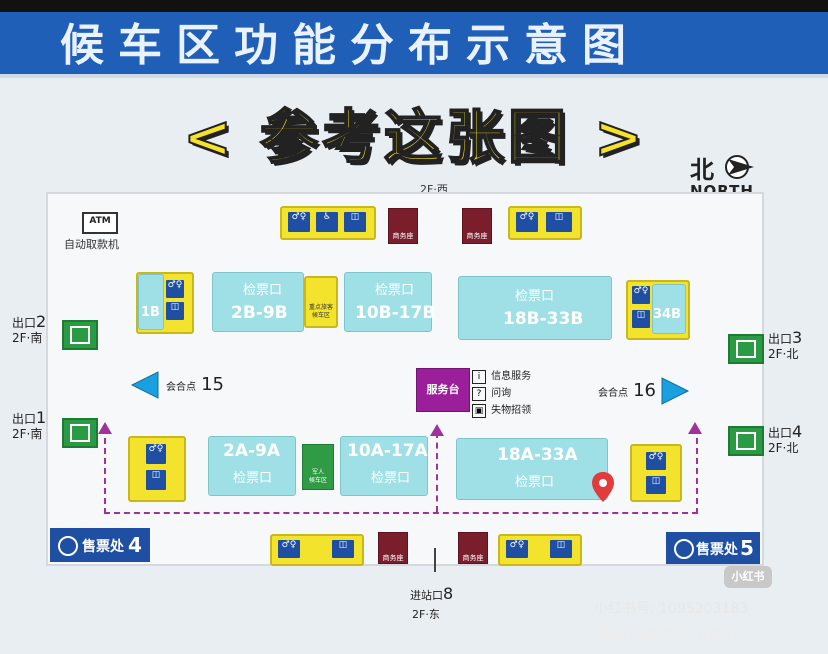 The height and width of the screenshot is (654, 828). I want to click on gate-18a-33a: 18A-33A 检票口, so click(532, 469).